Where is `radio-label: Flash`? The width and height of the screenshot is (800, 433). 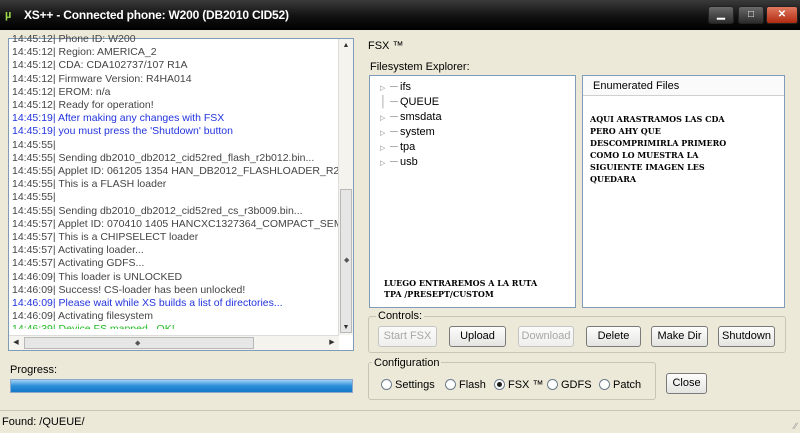
radio-label: Flash is located at coordinates (472, 385).